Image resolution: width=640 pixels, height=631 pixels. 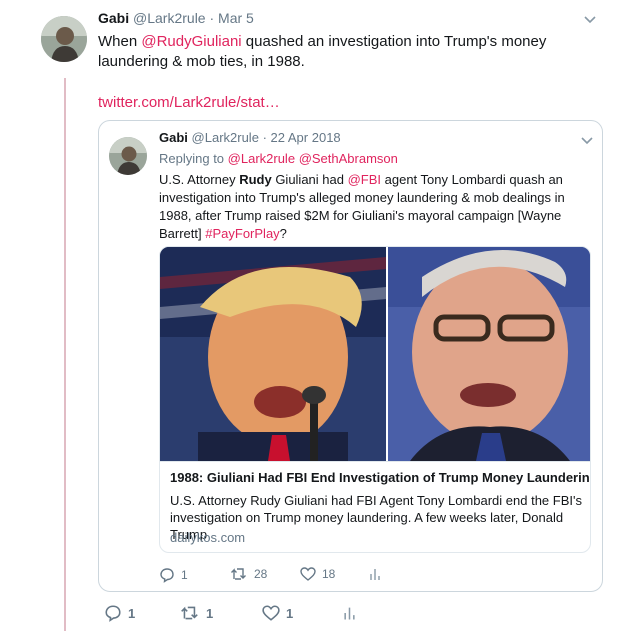 I want to click on replying-to: Replying to @Lark2rule @SethAbramson, so click(x=278, y=158).